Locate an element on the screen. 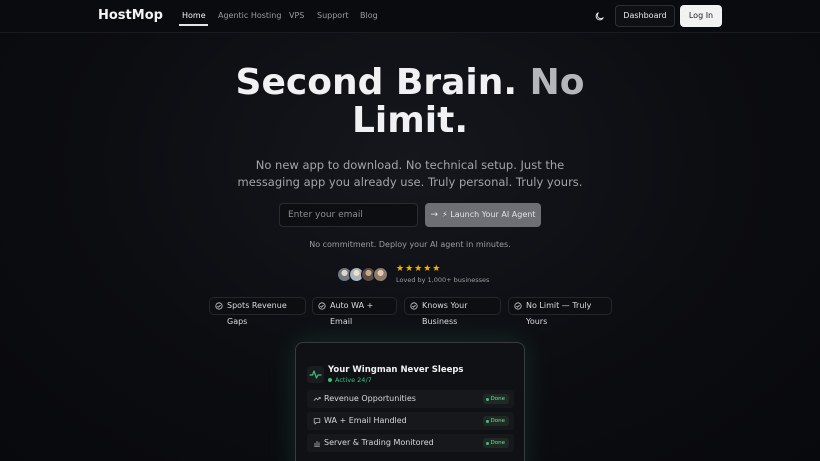  chip-no-limit-truly-yours: No Limit — Truly Yours is located at coordinates (560, 311).